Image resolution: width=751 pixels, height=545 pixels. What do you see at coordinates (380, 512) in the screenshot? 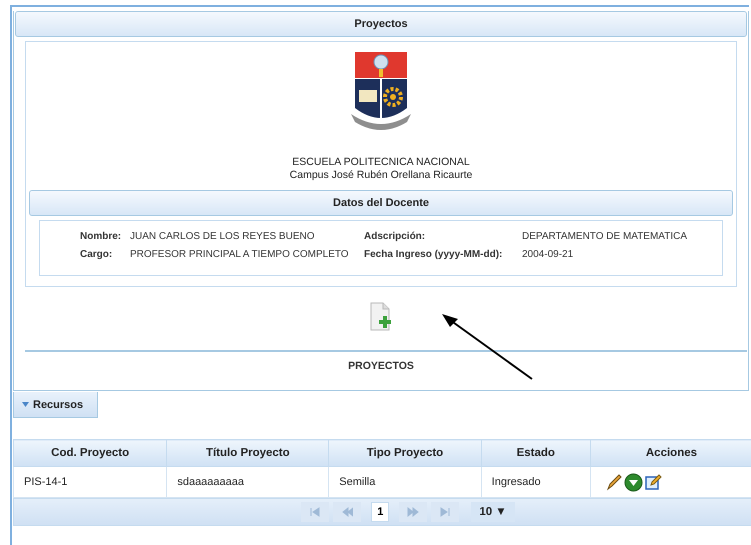
I see `page-button: 1` at bounding box center [380, 512].